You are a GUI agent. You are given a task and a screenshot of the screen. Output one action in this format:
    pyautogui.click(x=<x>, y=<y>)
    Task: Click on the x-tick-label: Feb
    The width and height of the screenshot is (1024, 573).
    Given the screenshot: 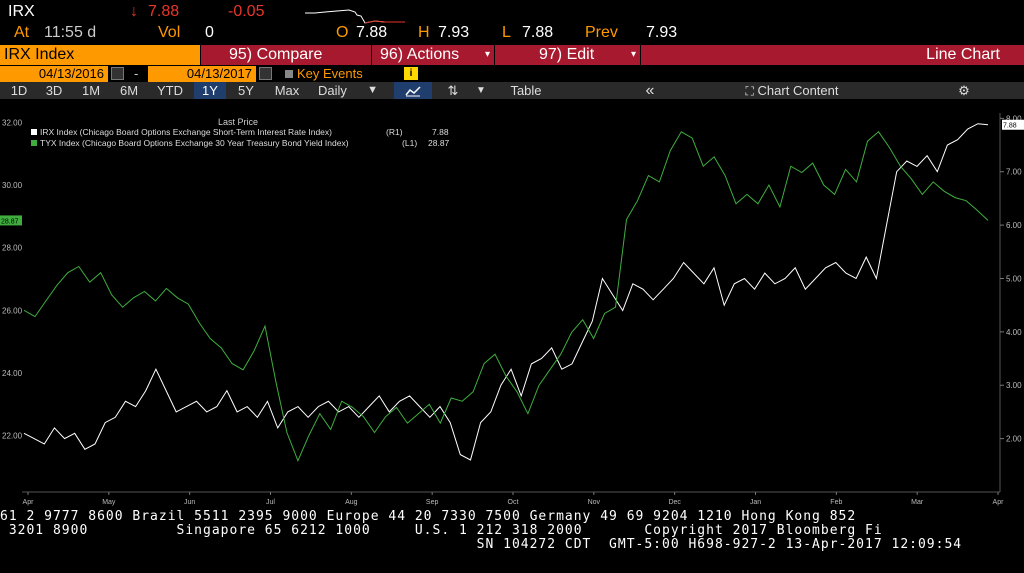 What is the action you would take?
    pyautogui.click(x=836, y=502)
    